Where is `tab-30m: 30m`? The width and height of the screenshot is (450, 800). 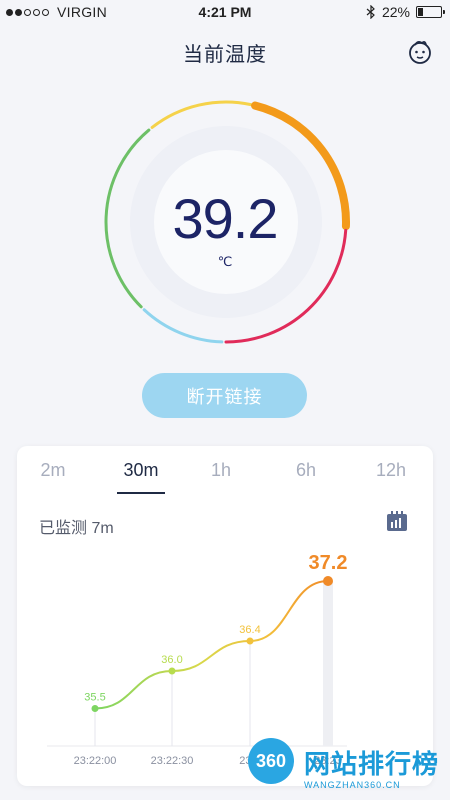 tab-30m: 30m is located at coordinates (141, 470).